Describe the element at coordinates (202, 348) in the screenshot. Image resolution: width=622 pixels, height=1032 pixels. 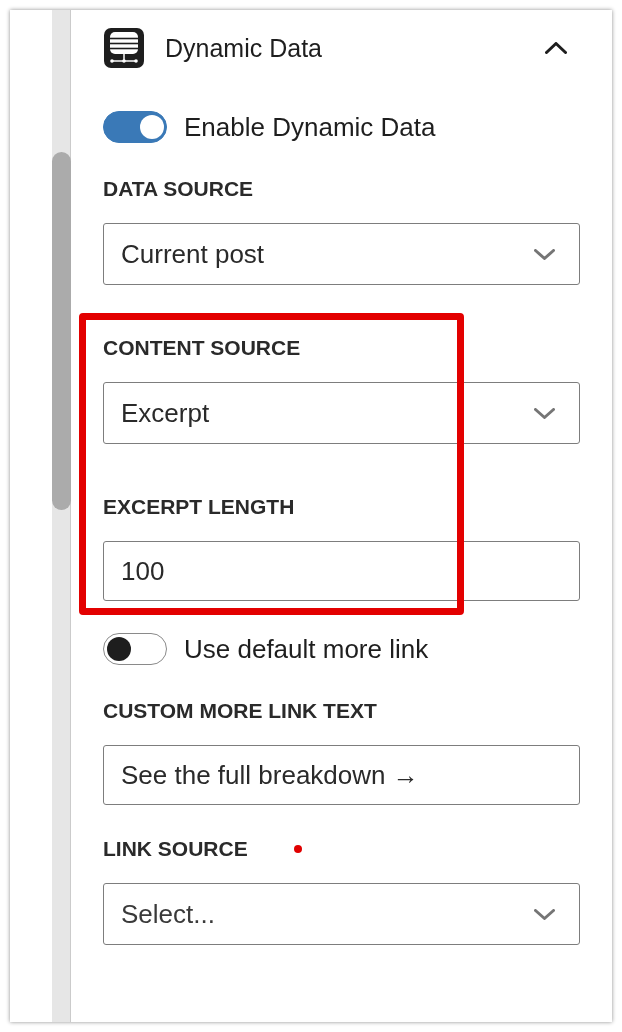
I see `field-label: CONTENT SOURCE` at that location.